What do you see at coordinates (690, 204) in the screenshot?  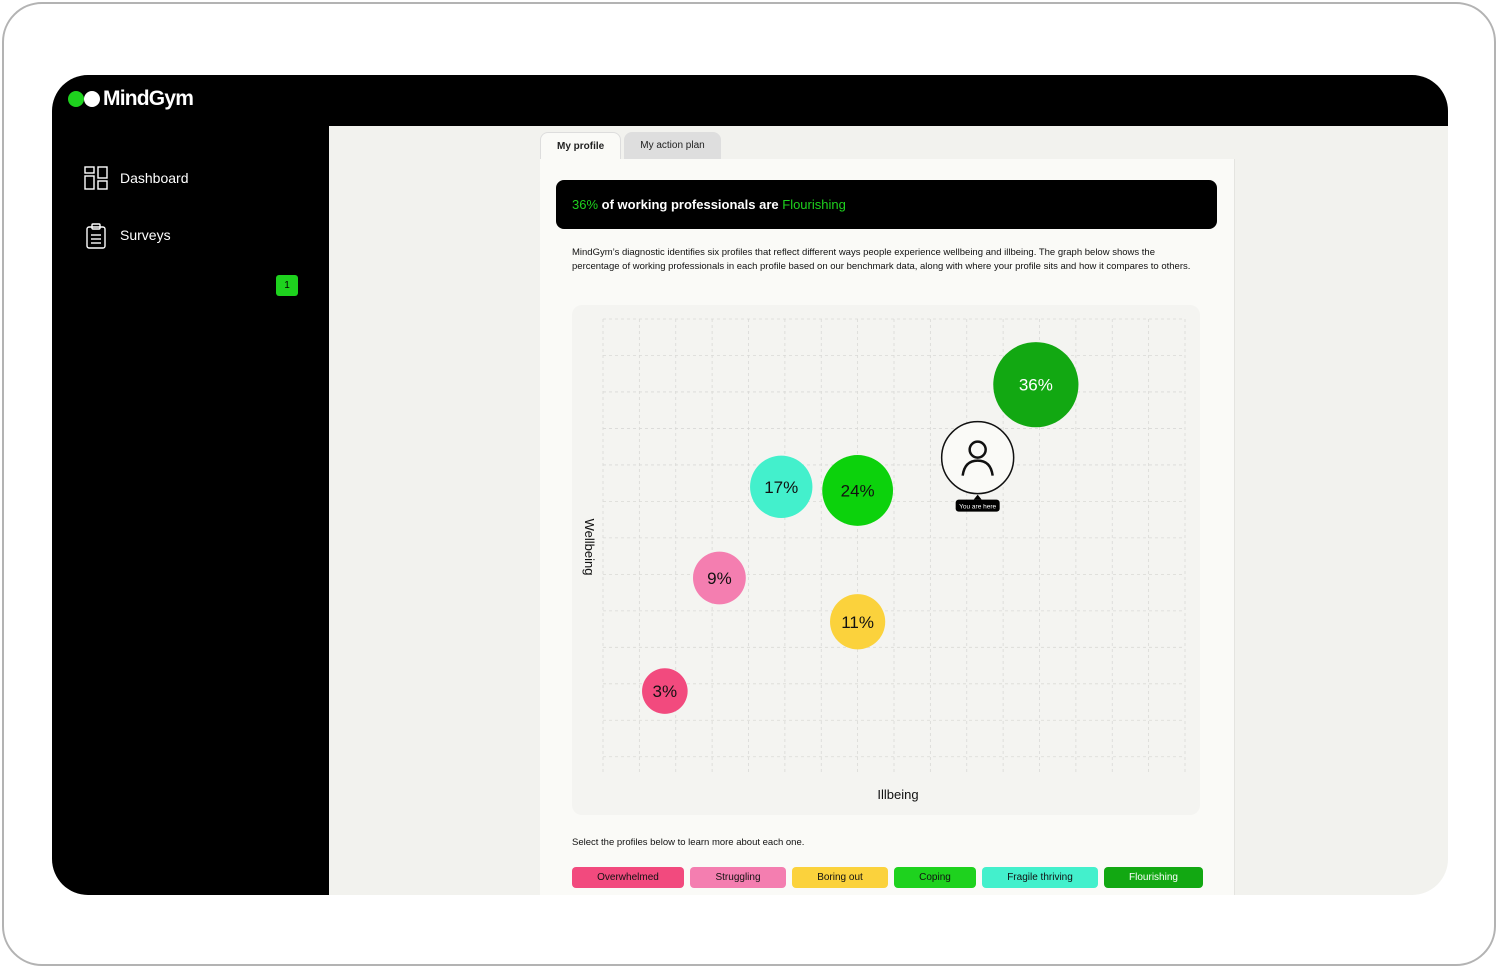 I see `headline-text: of working professionals are` at bounding box center [690, 204].